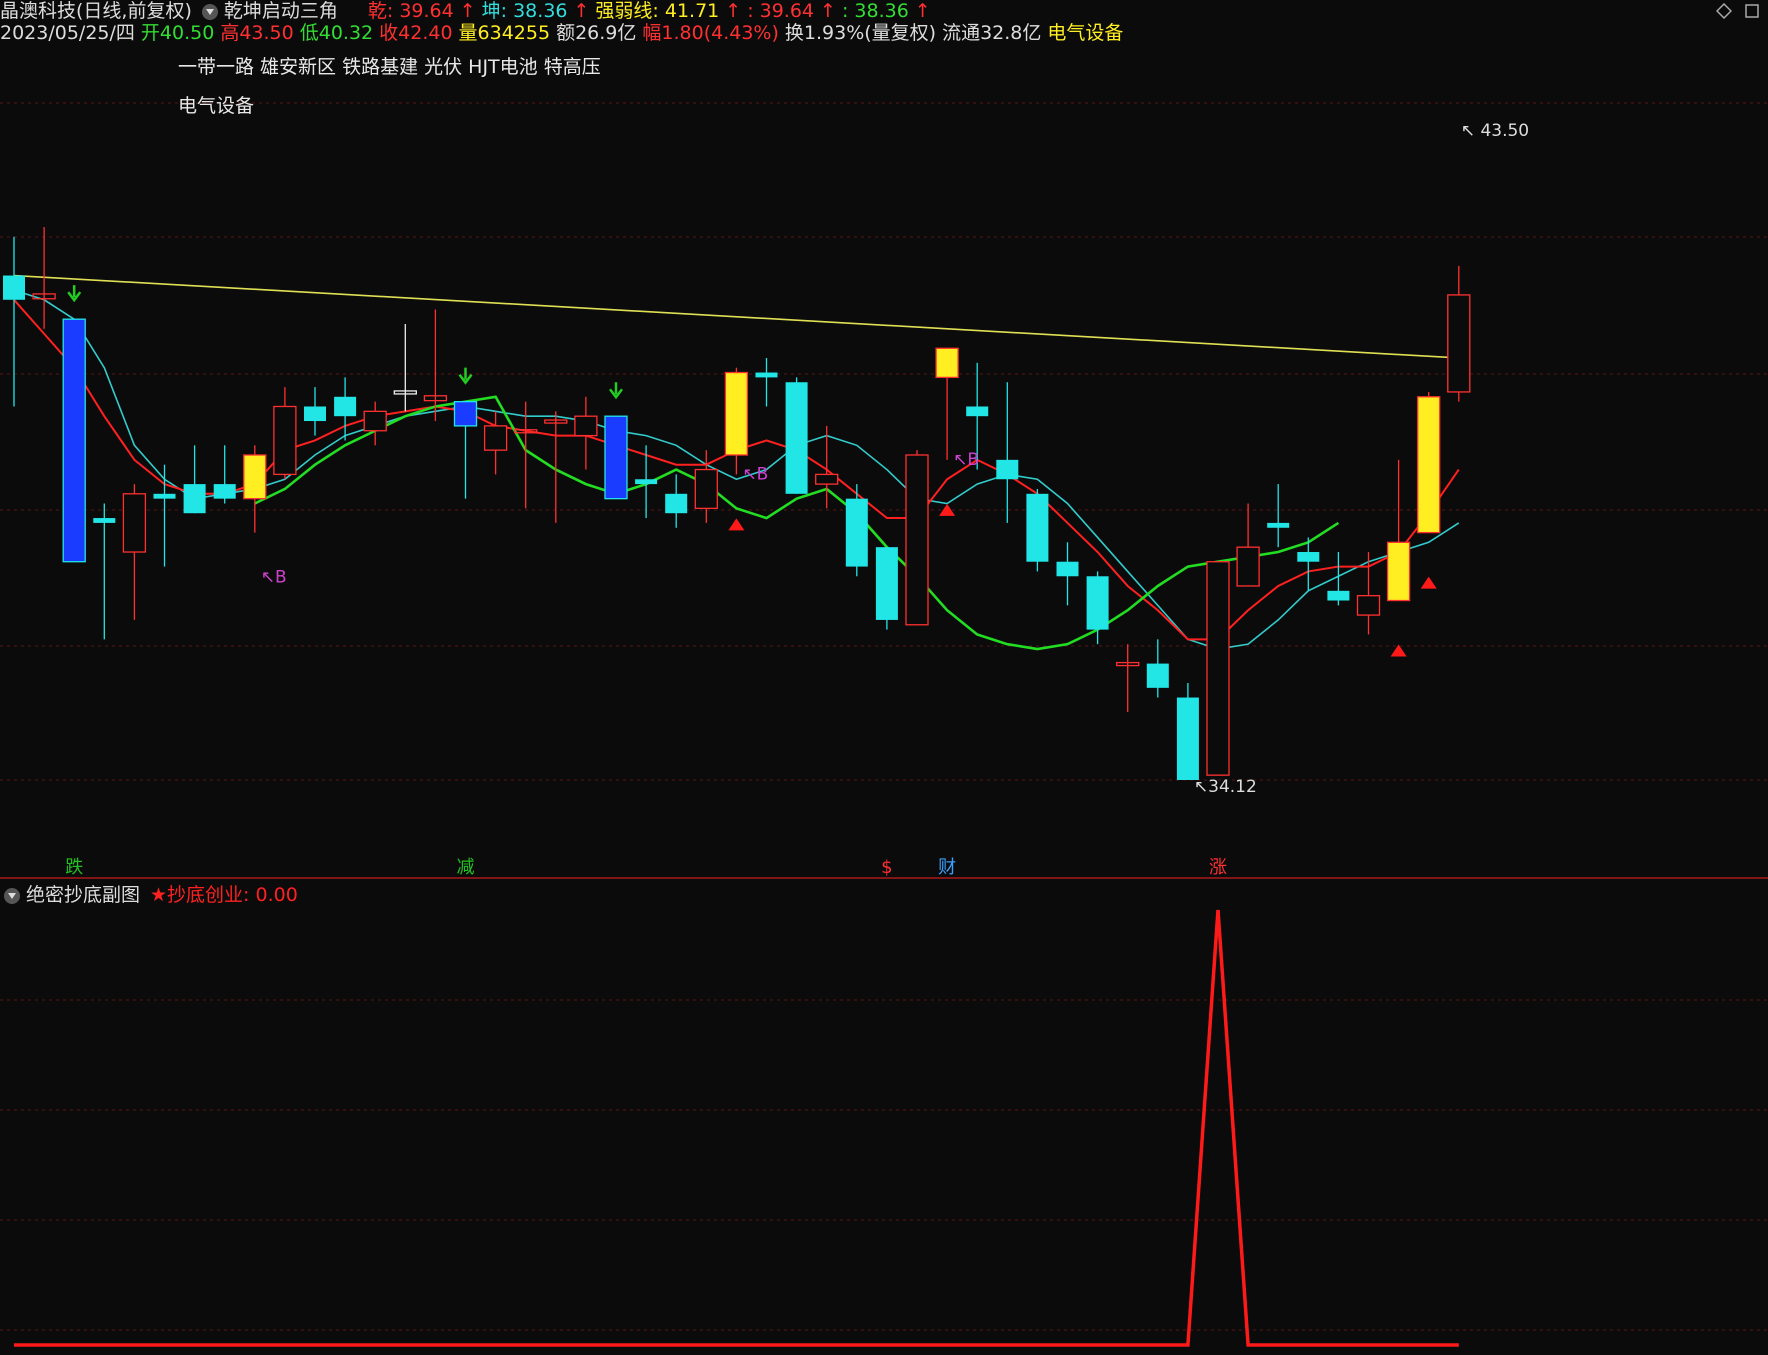  What do you see at coordinates (504, 33) in the screenshot?
I see `volume-value: 量634255` at bounding box center [504, 33].